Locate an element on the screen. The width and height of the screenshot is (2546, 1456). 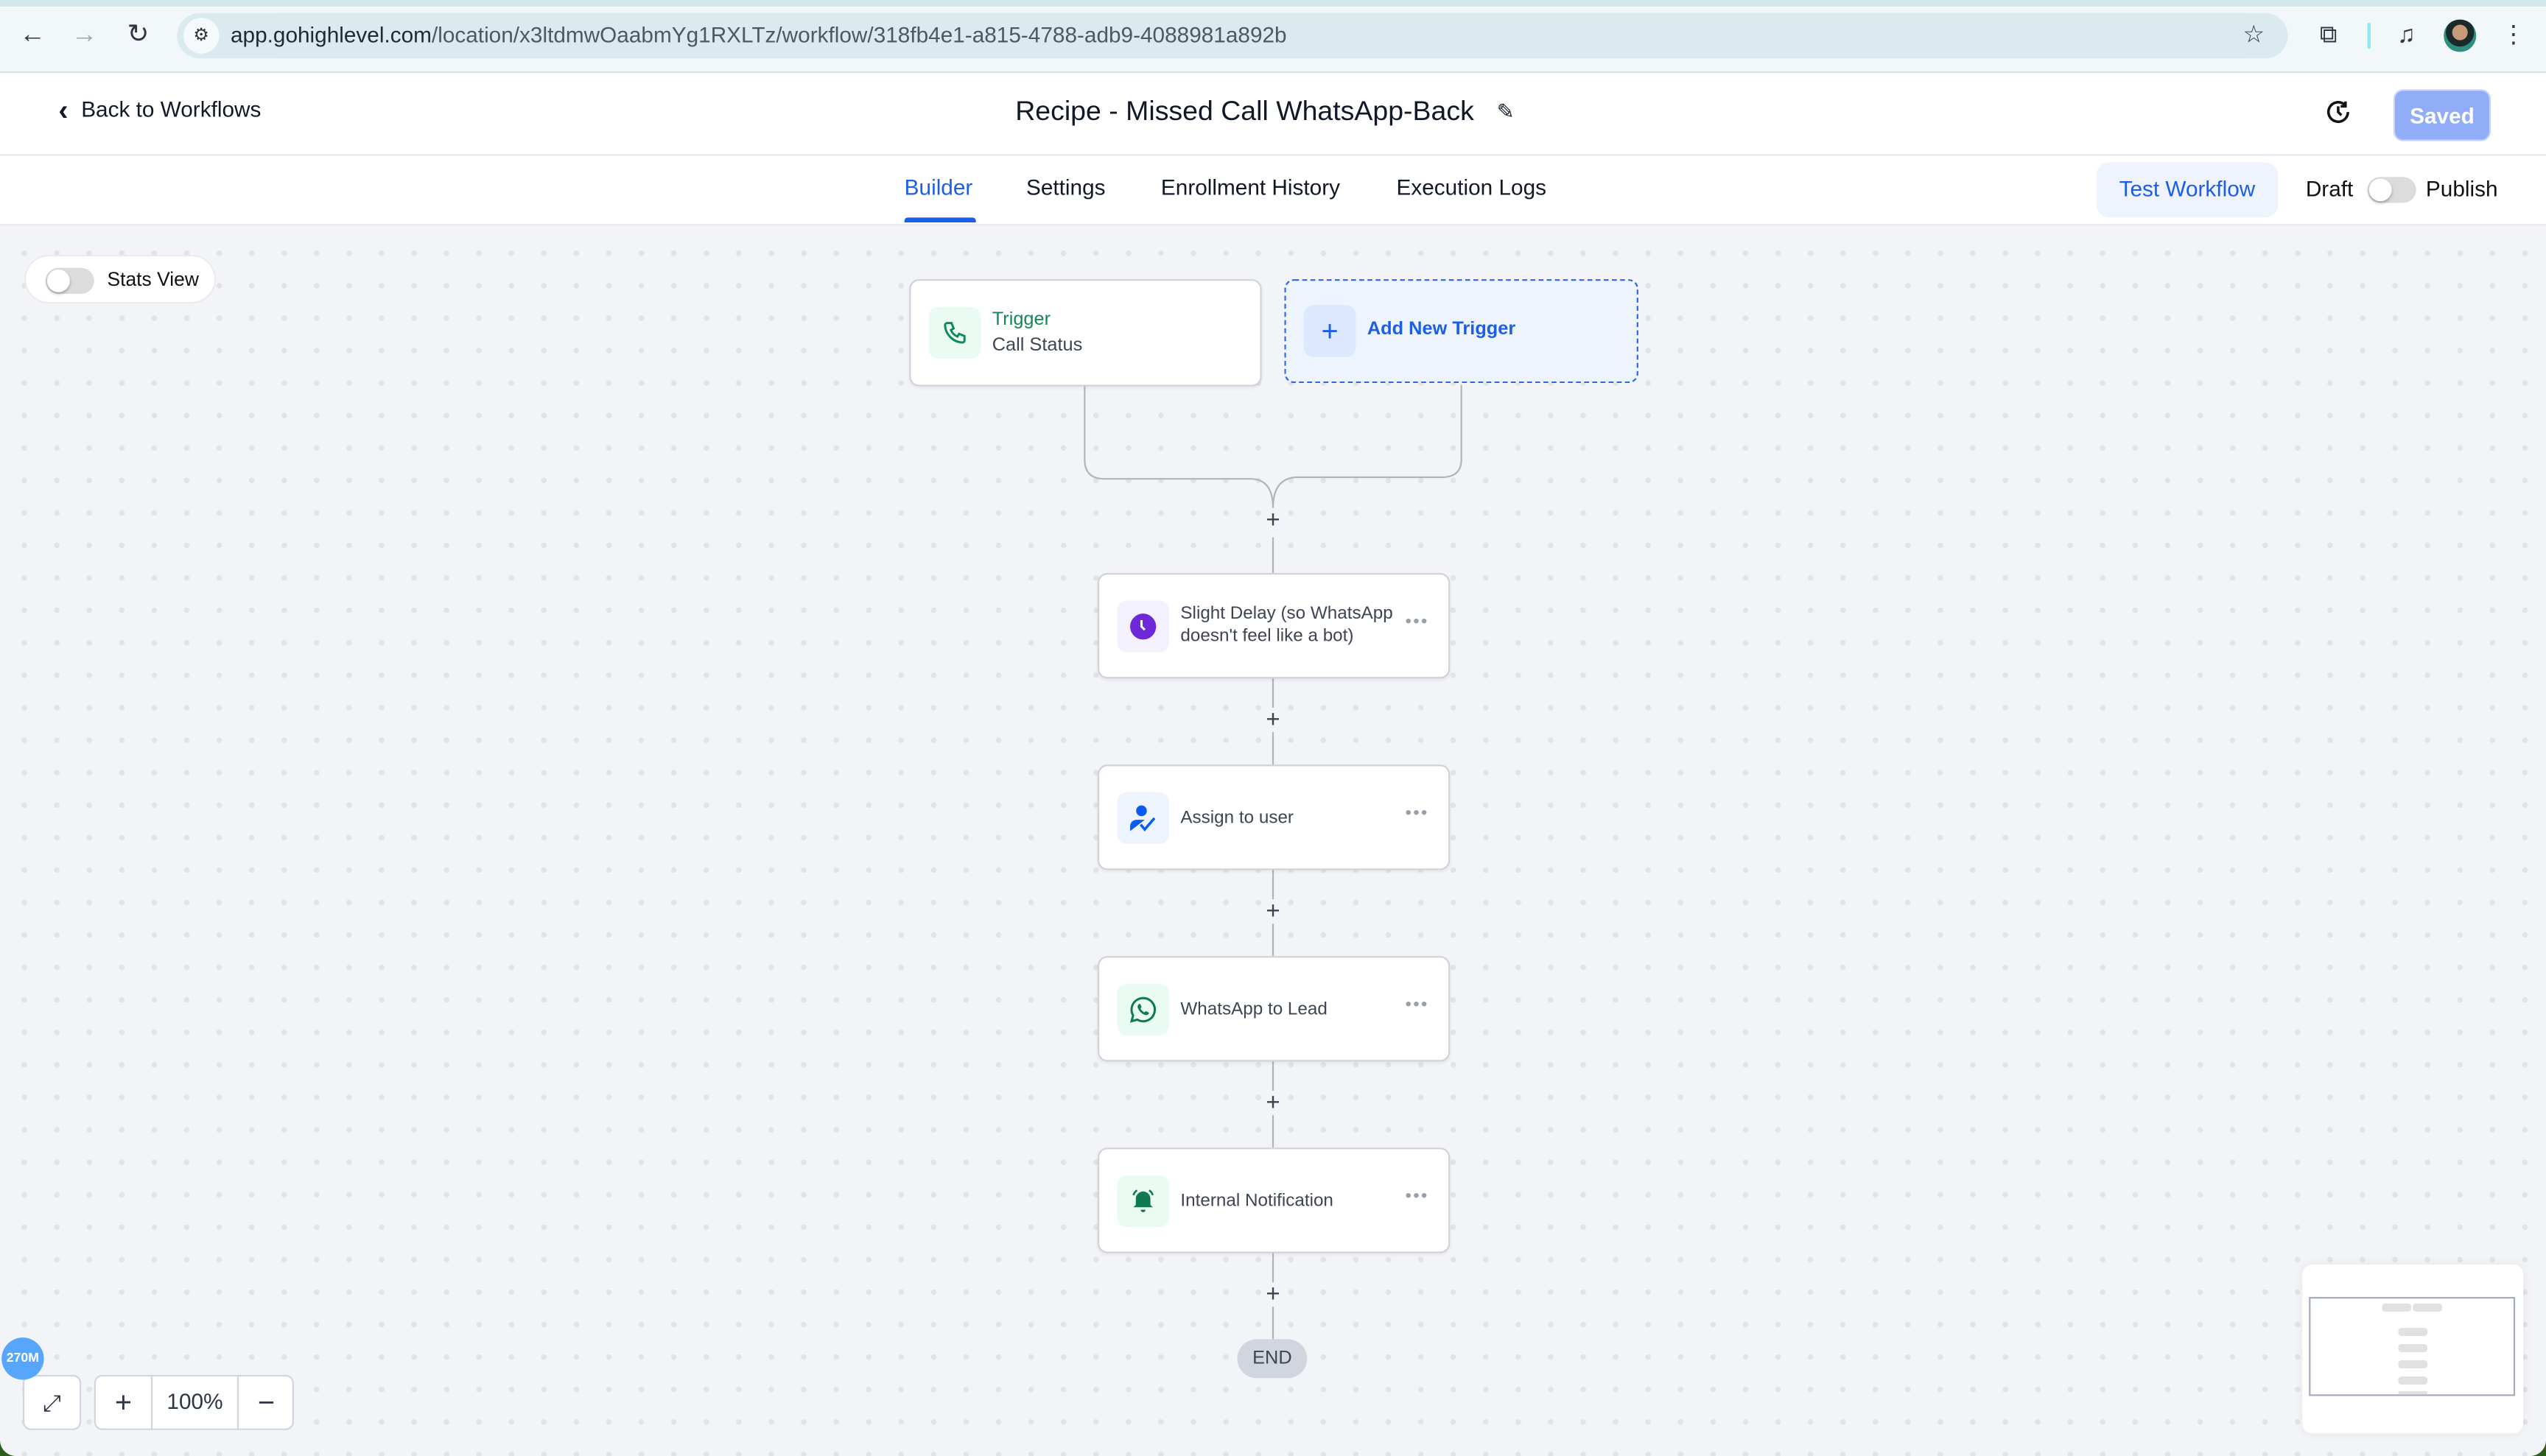
workflow-title-area: Recipe - Missed Call WhatsApp-Back ✎ is located at coordinates (1273, 112).